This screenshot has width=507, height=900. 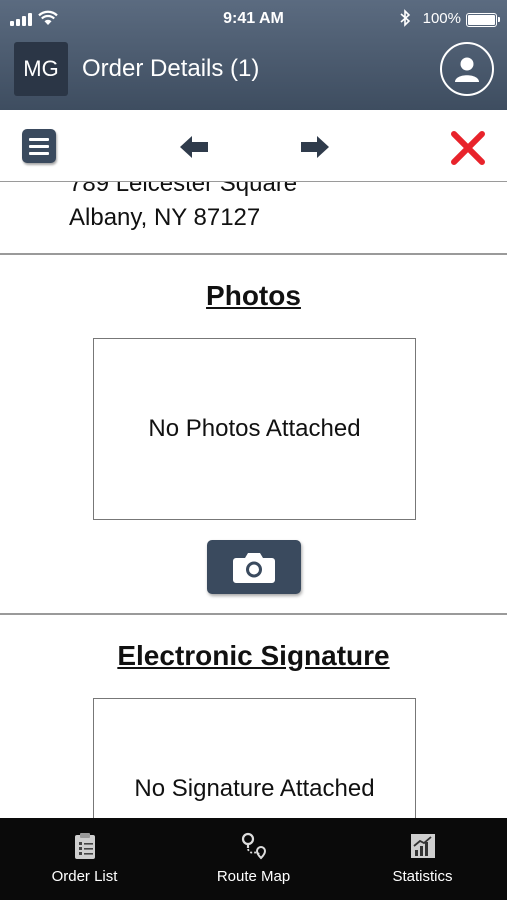 What do you see at coordinates (483, 20) in the screenshot?
I see `battery-icon` at bounding box center [483, 20].